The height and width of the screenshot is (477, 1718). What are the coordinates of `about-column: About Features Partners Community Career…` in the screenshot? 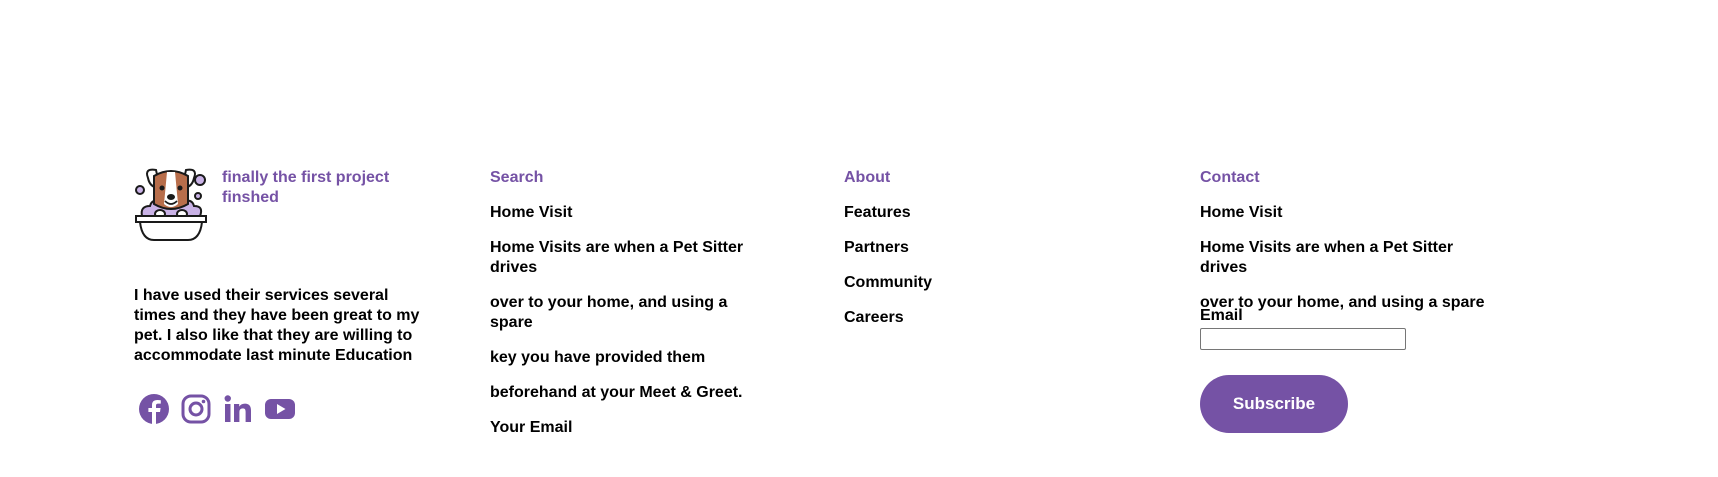 It's located at (974, 254).